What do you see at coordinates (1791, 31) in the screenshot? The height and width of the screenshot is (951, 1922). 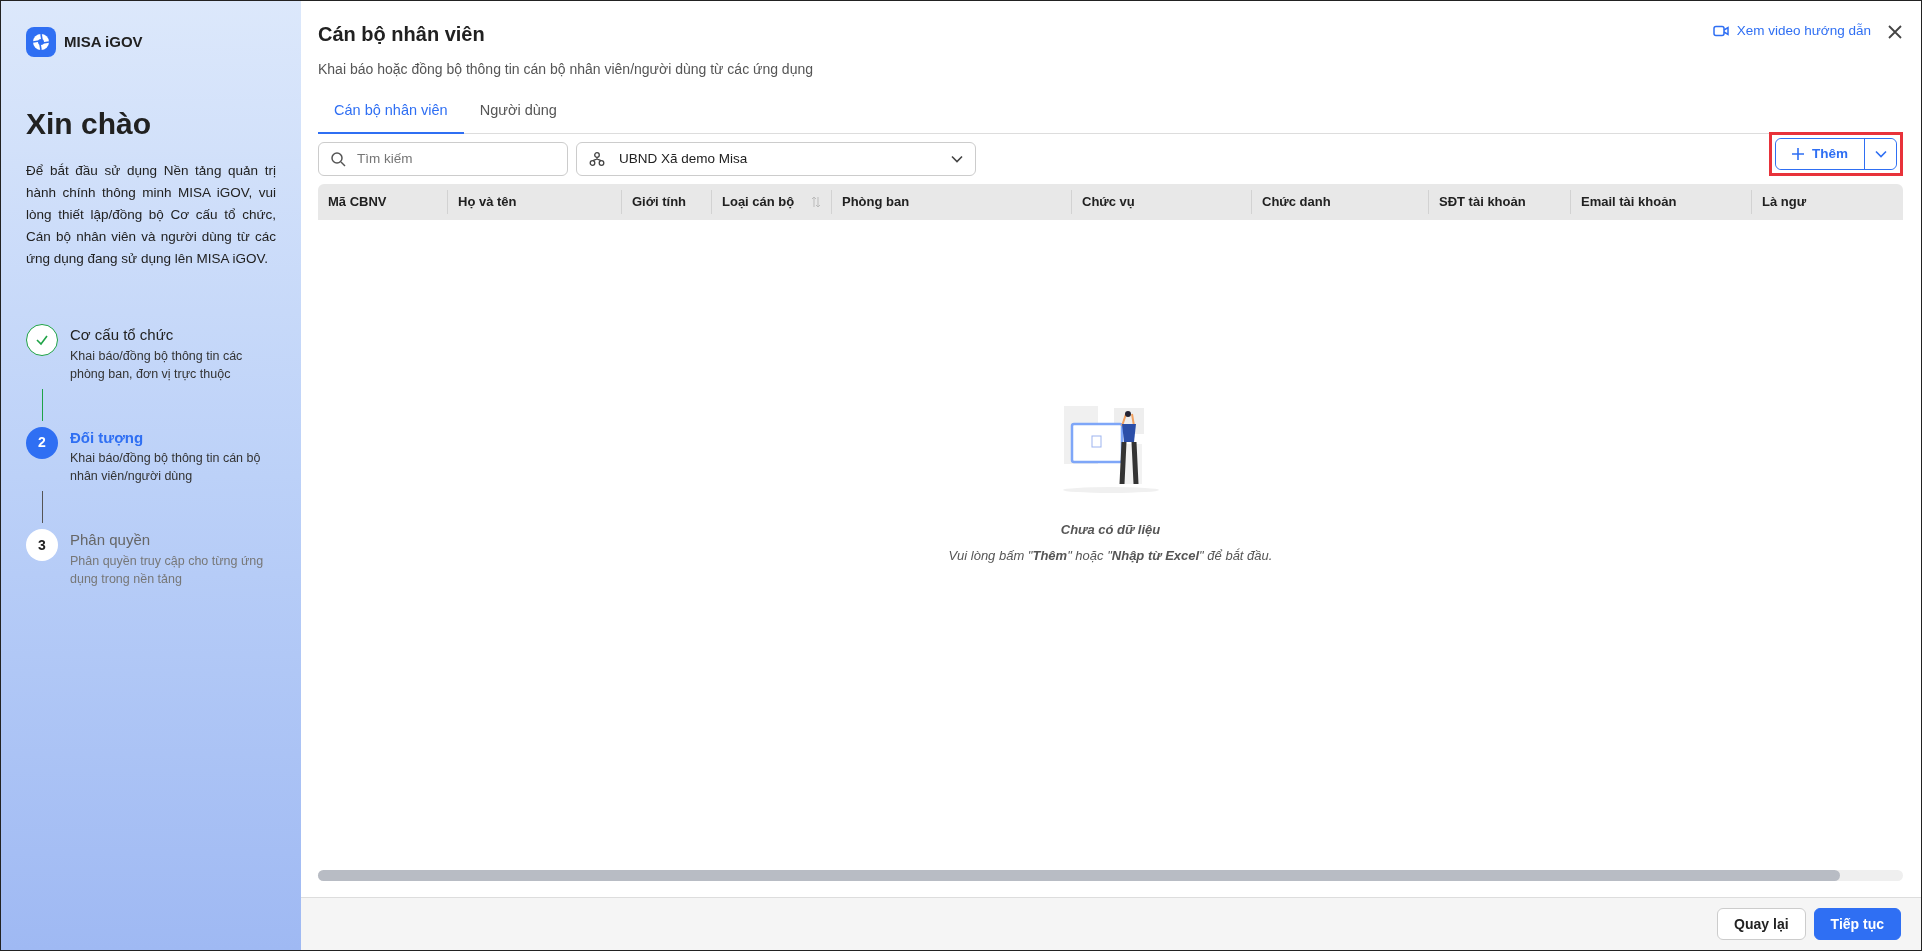 I see `video-guide-link: Xem video hướng dẫn` at bounding box center [1791, 31].